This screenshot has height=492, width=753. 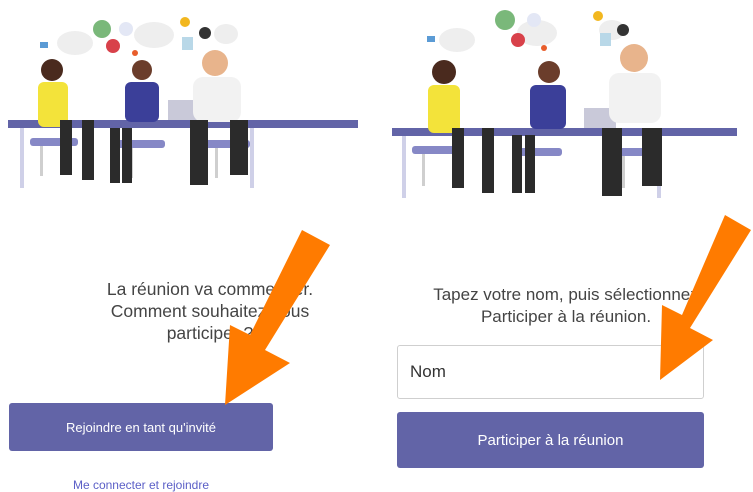 I want to click on sign-in-and-join-link: Me connecter et rejoindre, so click(x=141, y=485).